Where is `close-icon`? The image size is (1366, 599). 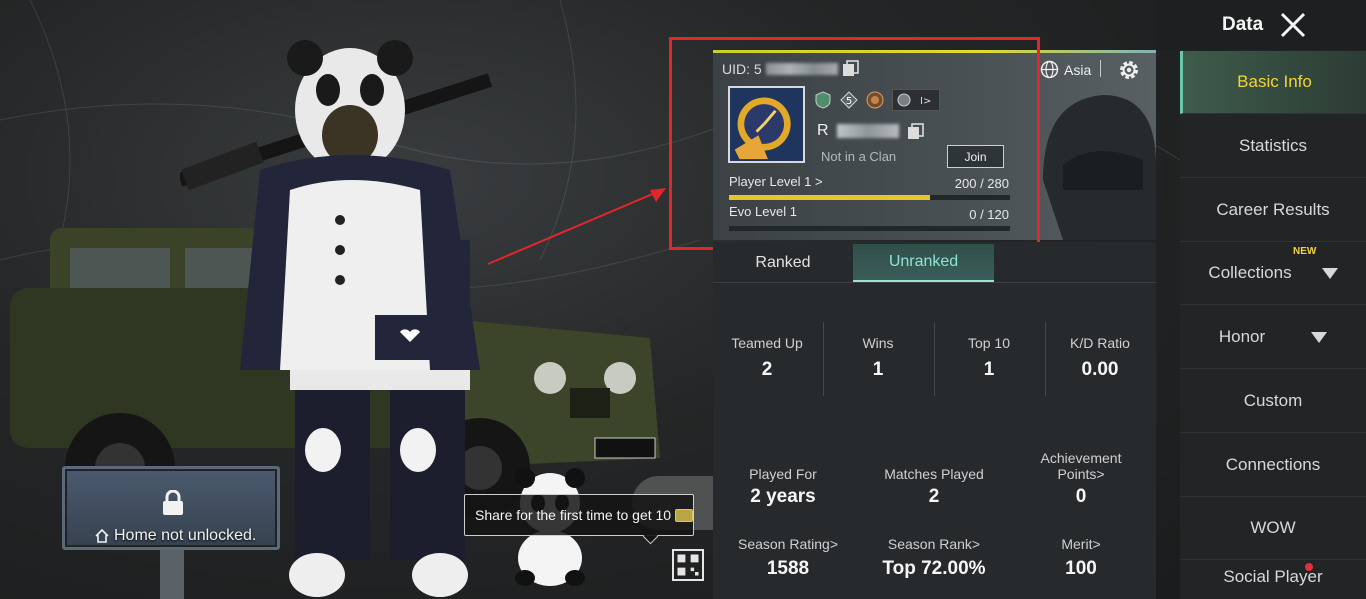
close-icon is located at coordinates (1293, 25).